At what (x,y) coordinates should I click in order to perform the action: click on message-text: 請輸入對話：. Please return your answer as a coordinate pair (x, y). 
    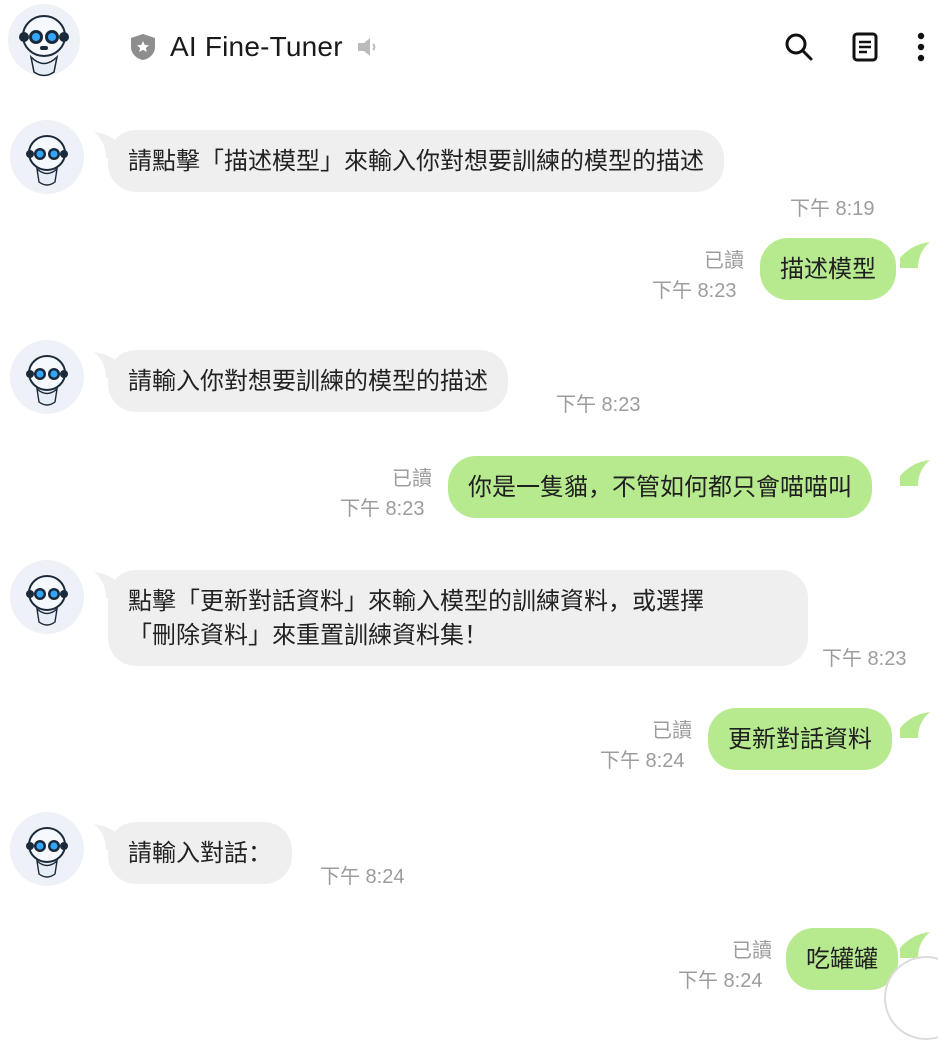
    Looking at the image, I should click on (200, 853).